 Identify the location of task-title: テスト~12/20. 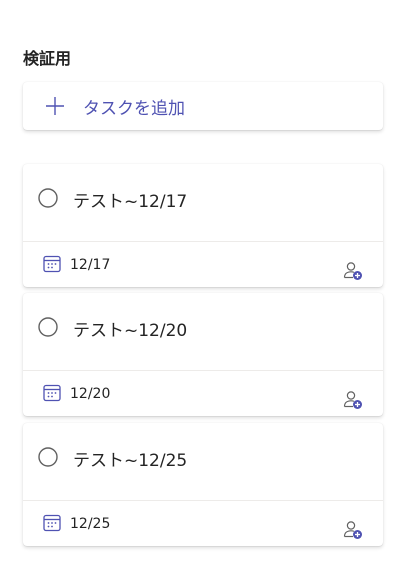
(130, 331).